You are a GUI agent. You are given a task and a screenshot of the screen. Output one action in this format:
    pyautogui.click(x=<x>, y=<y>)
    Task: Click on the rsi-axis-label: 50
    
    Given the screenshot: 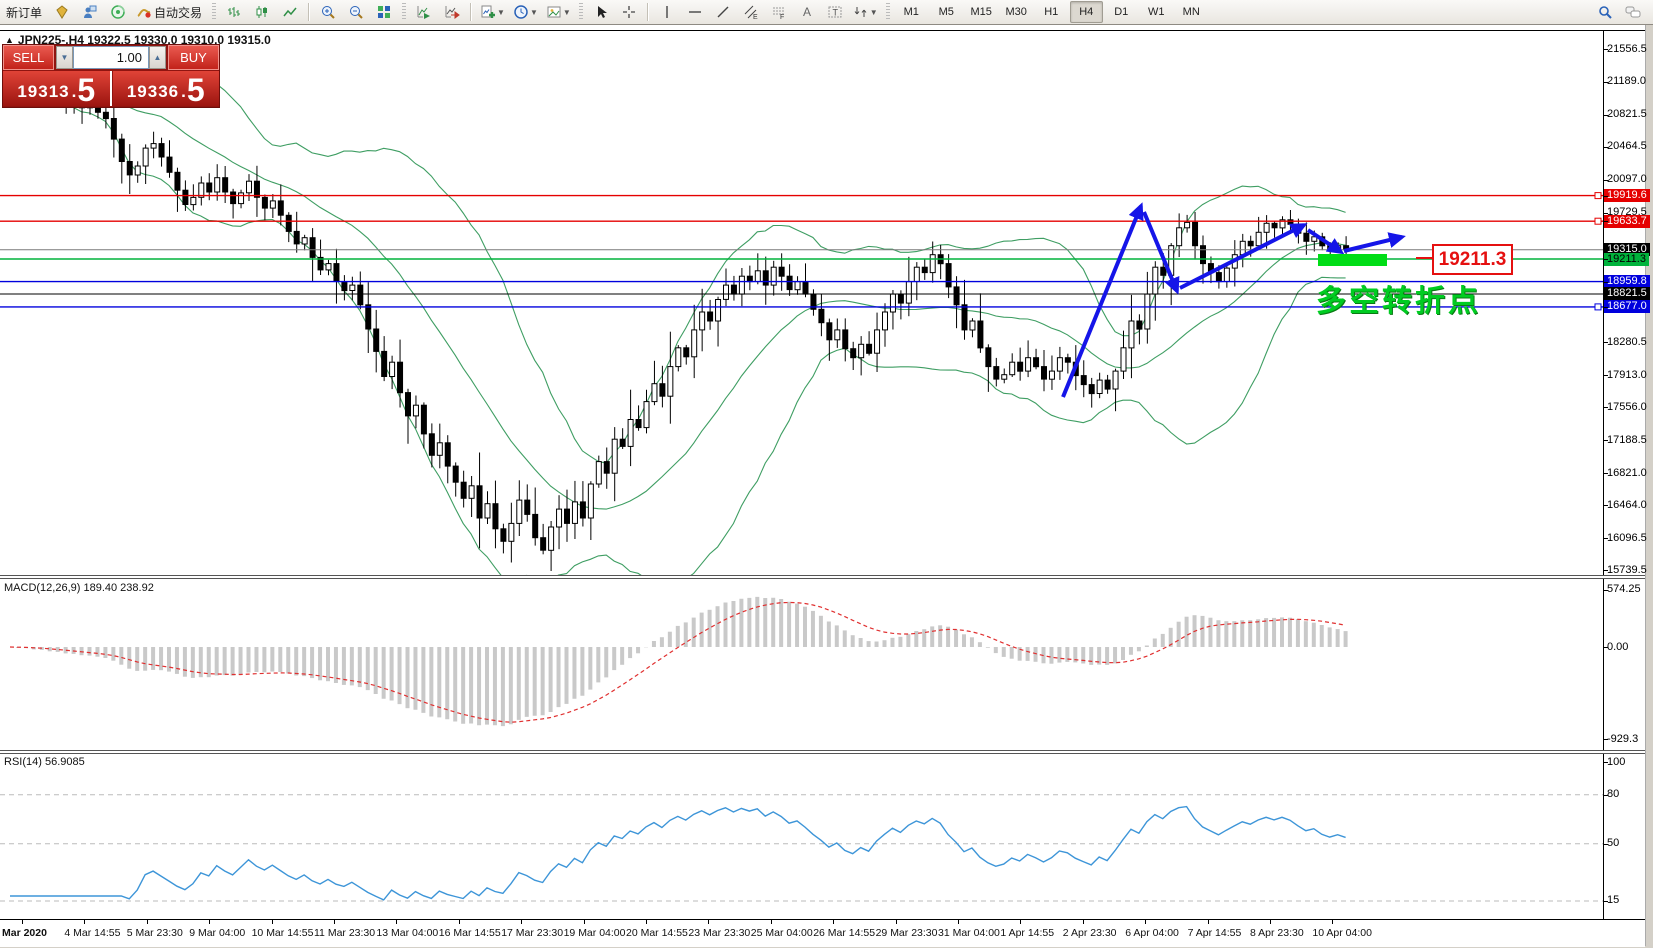 What is the action you would take?
    pyautogui.click(x=1613, y=843)
    